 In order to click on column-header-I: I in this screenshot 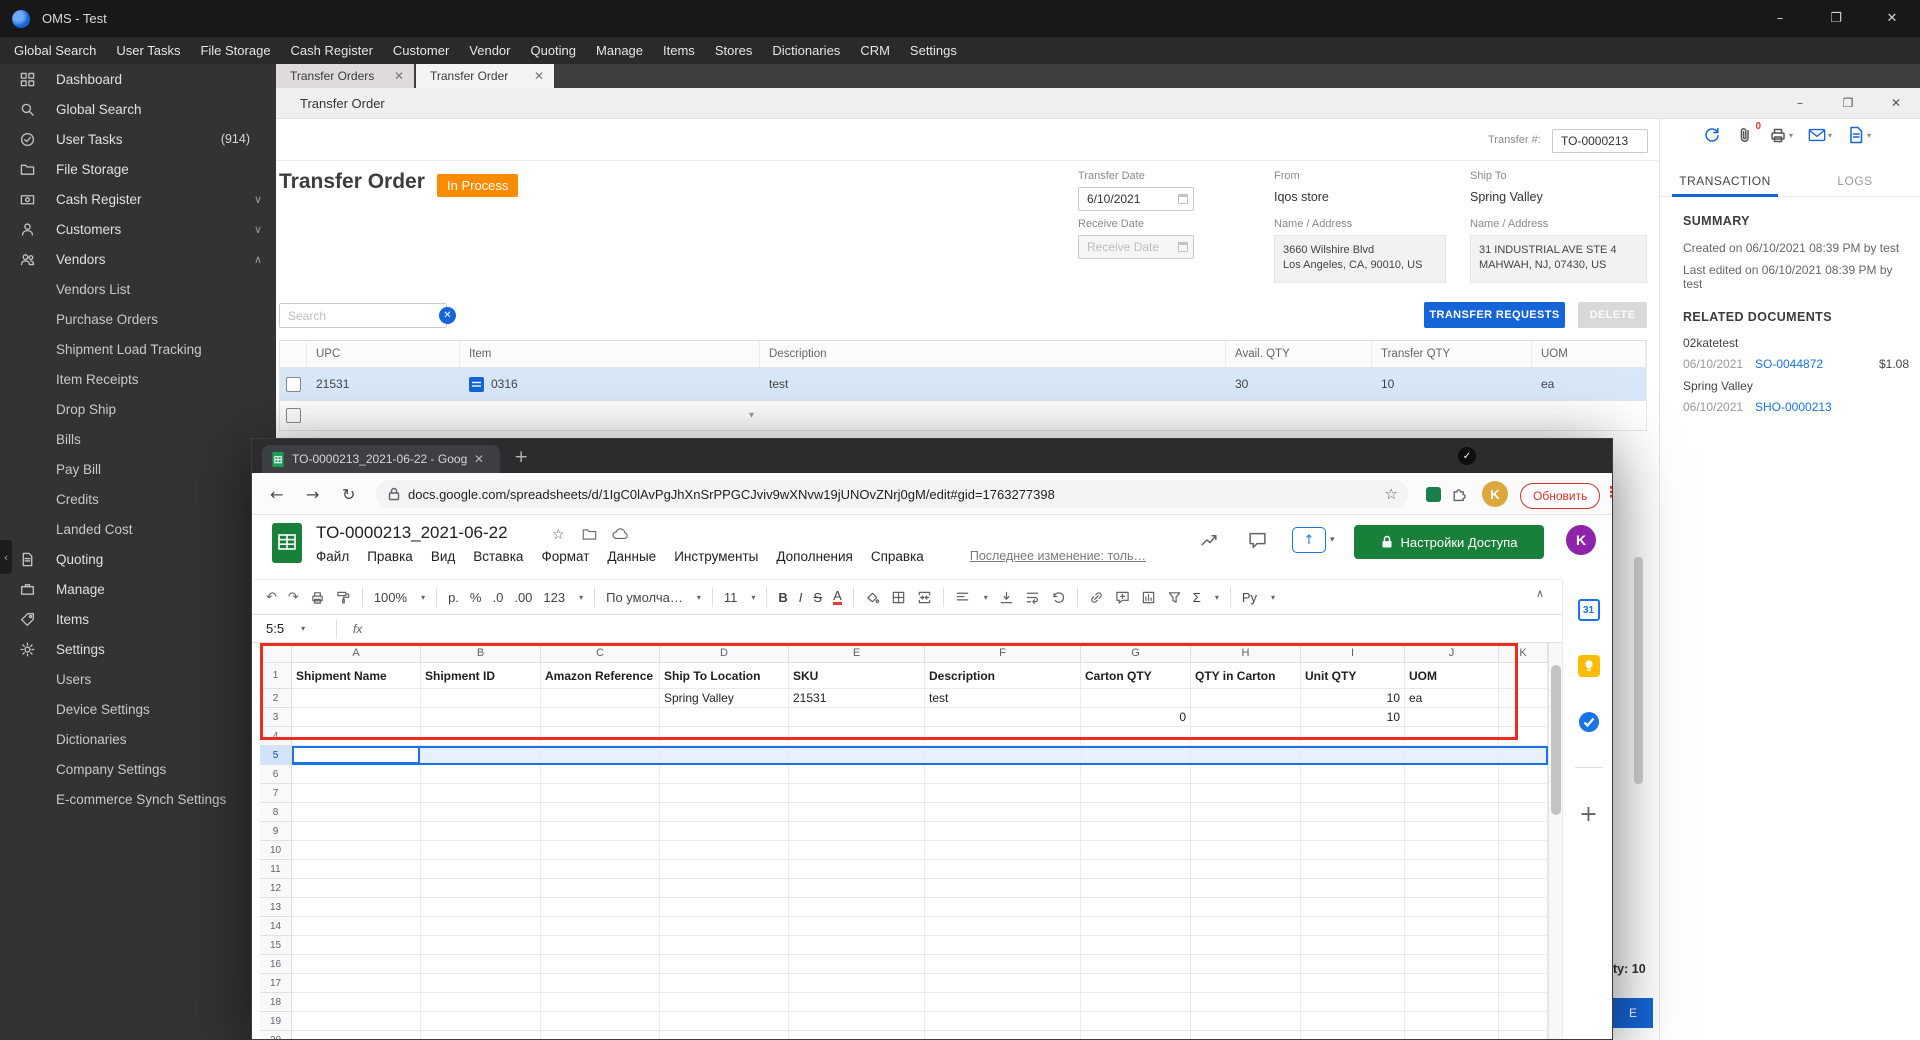, I will do `click(1353, 653)`.